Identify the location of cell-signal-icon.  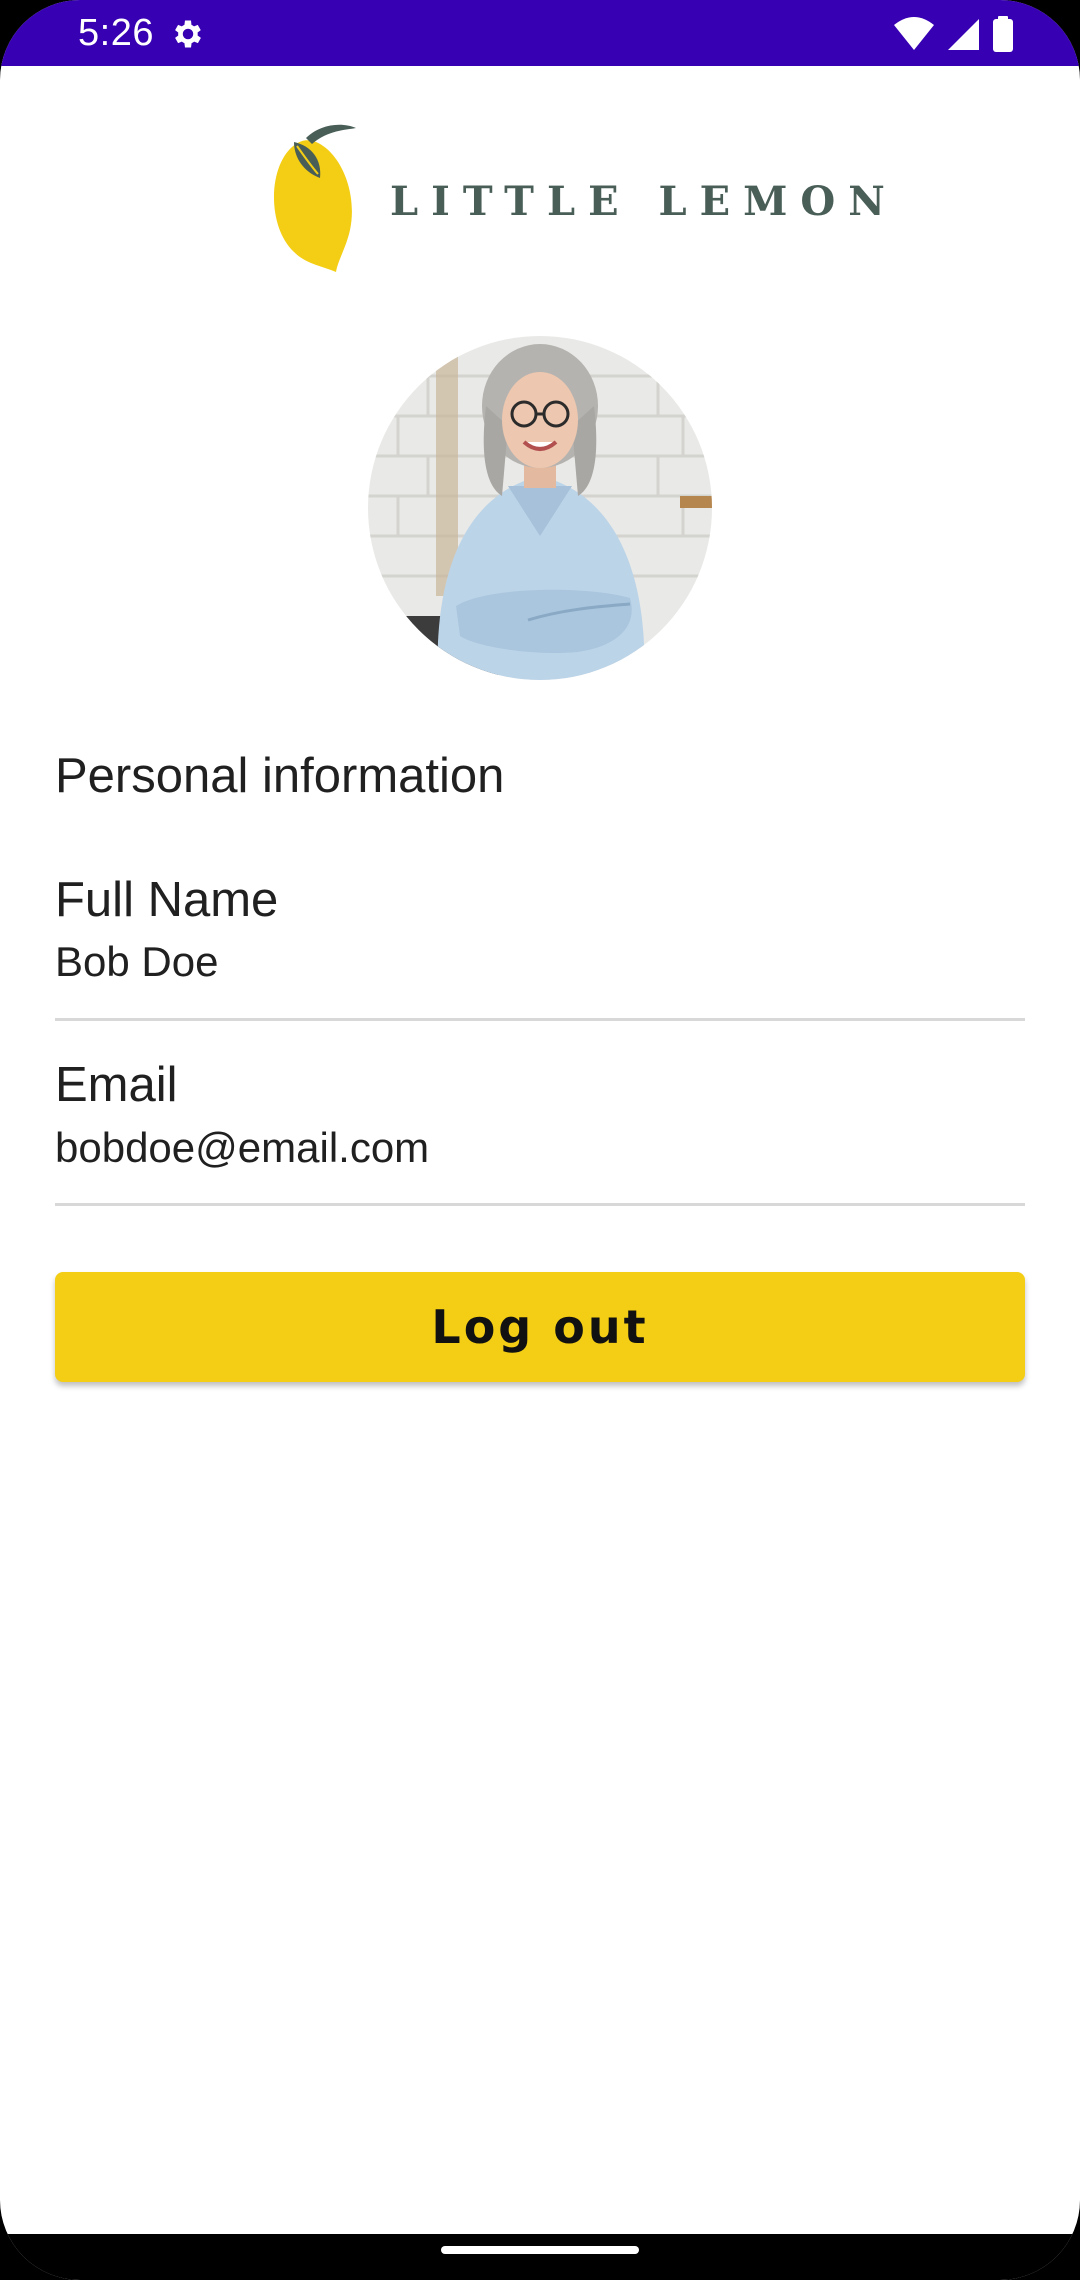
(963, 34).